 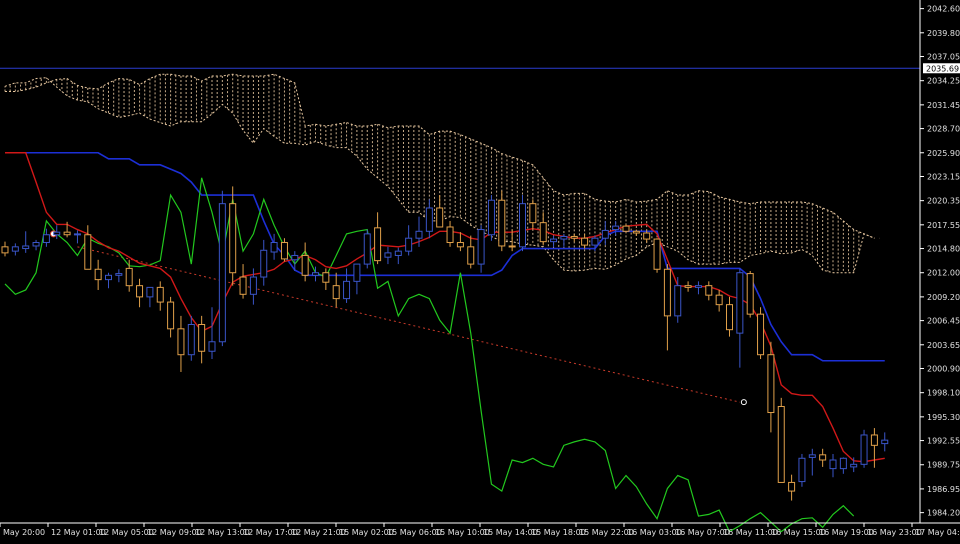 I want to click on y-tick-label: 2025.90, so click(x=943, y=153).